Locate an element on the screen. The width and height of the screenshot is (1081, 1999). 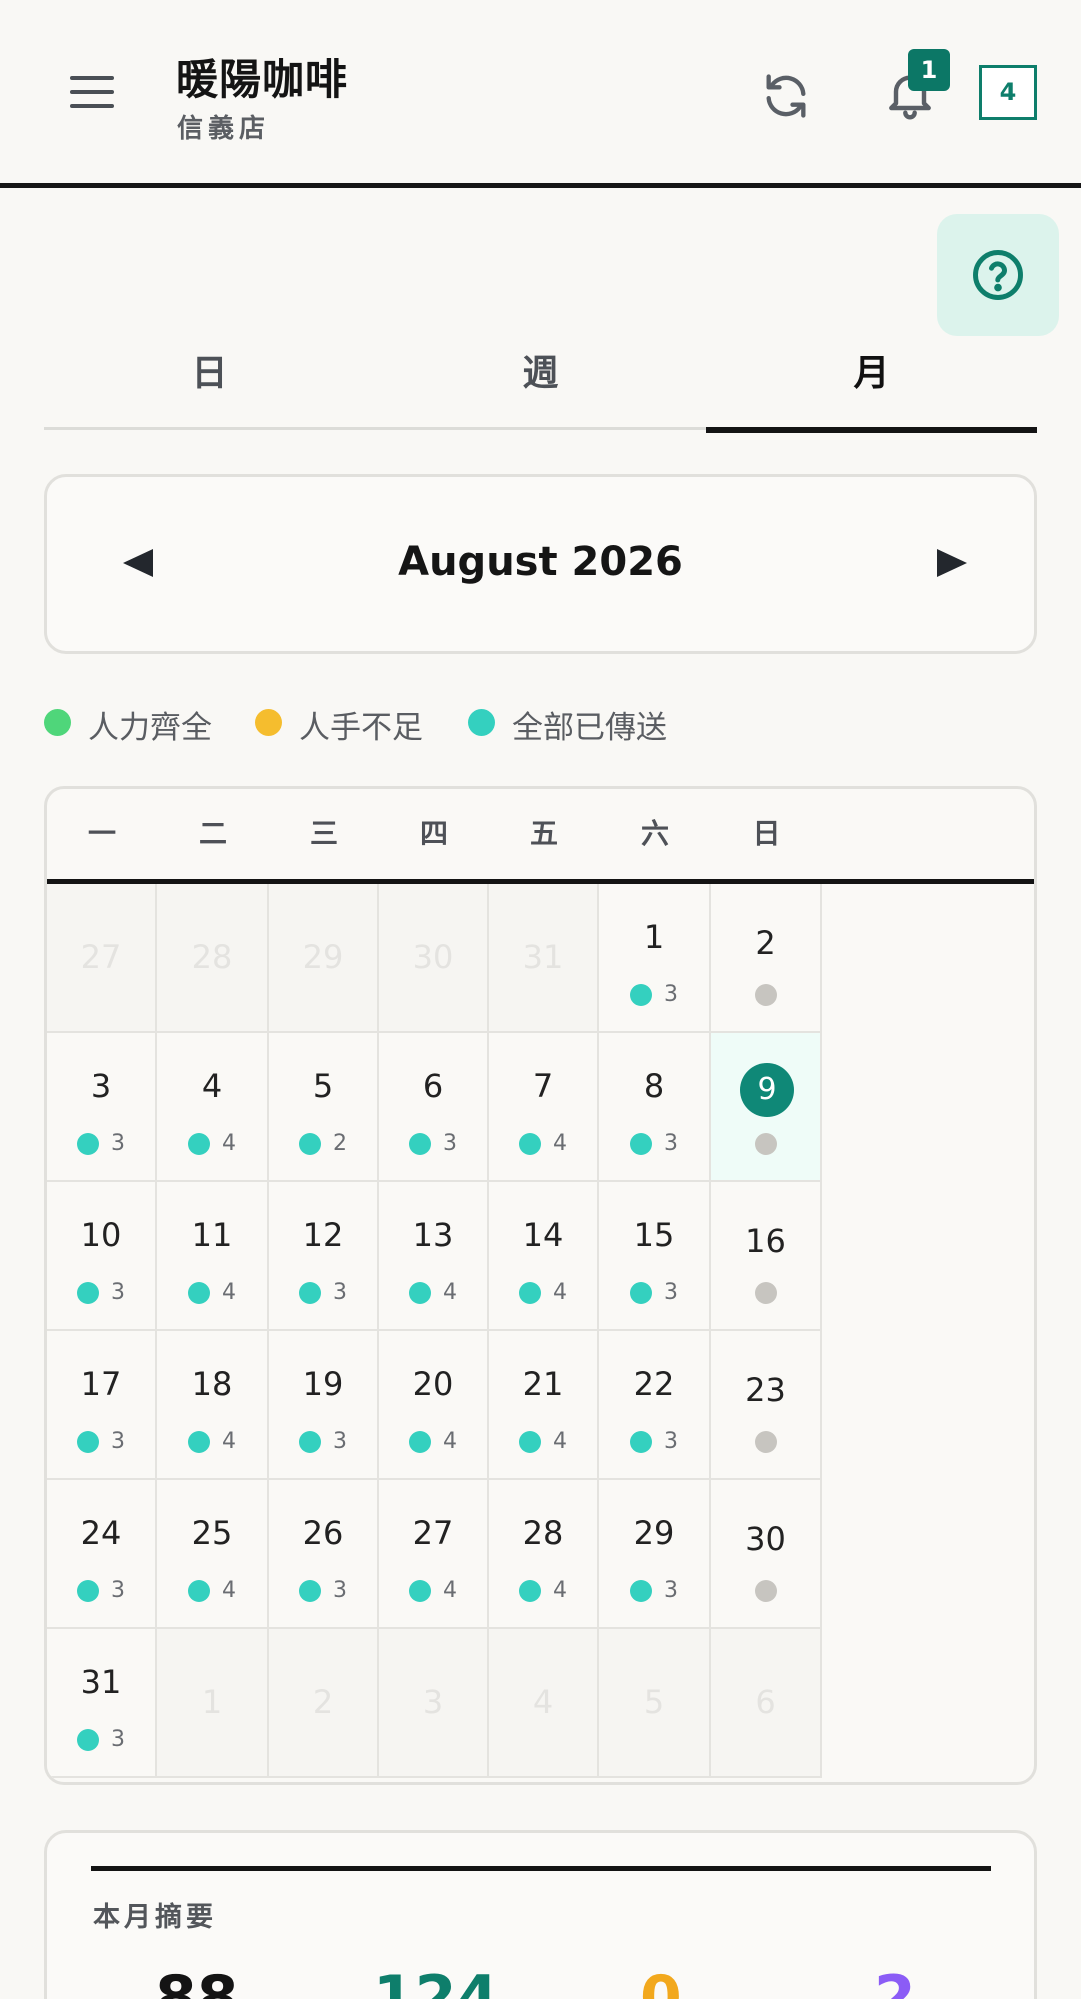
tab-day: 日 is located at coordinates (209, 385).